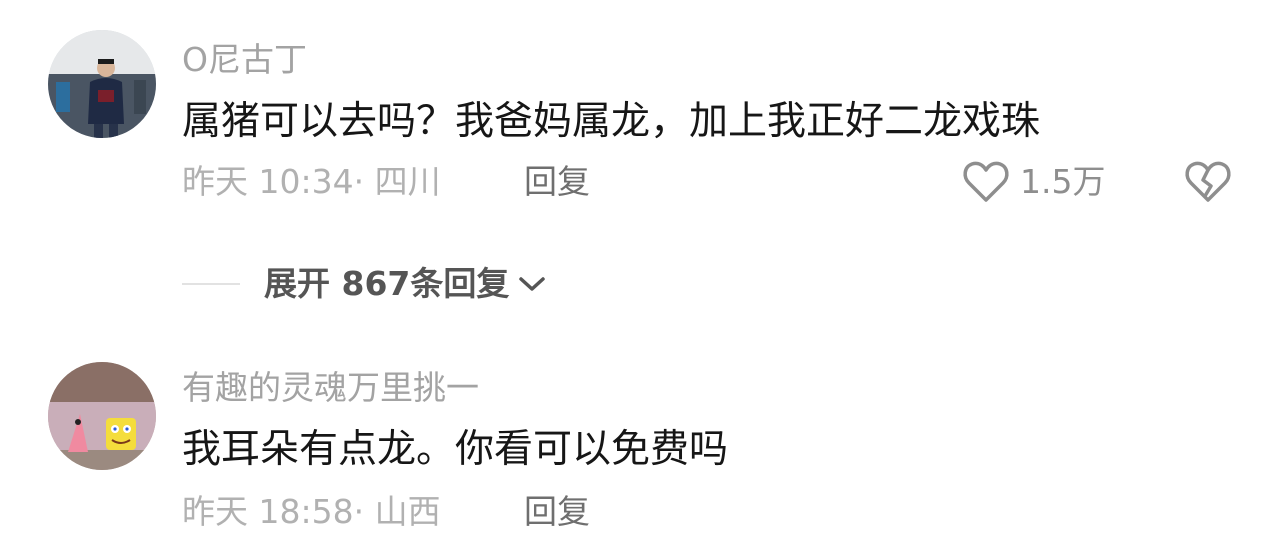 Image resolution: width=1284 pixels, height=560 pixels. I want to click on cartoon-avatar-icon, so click(102, 416).